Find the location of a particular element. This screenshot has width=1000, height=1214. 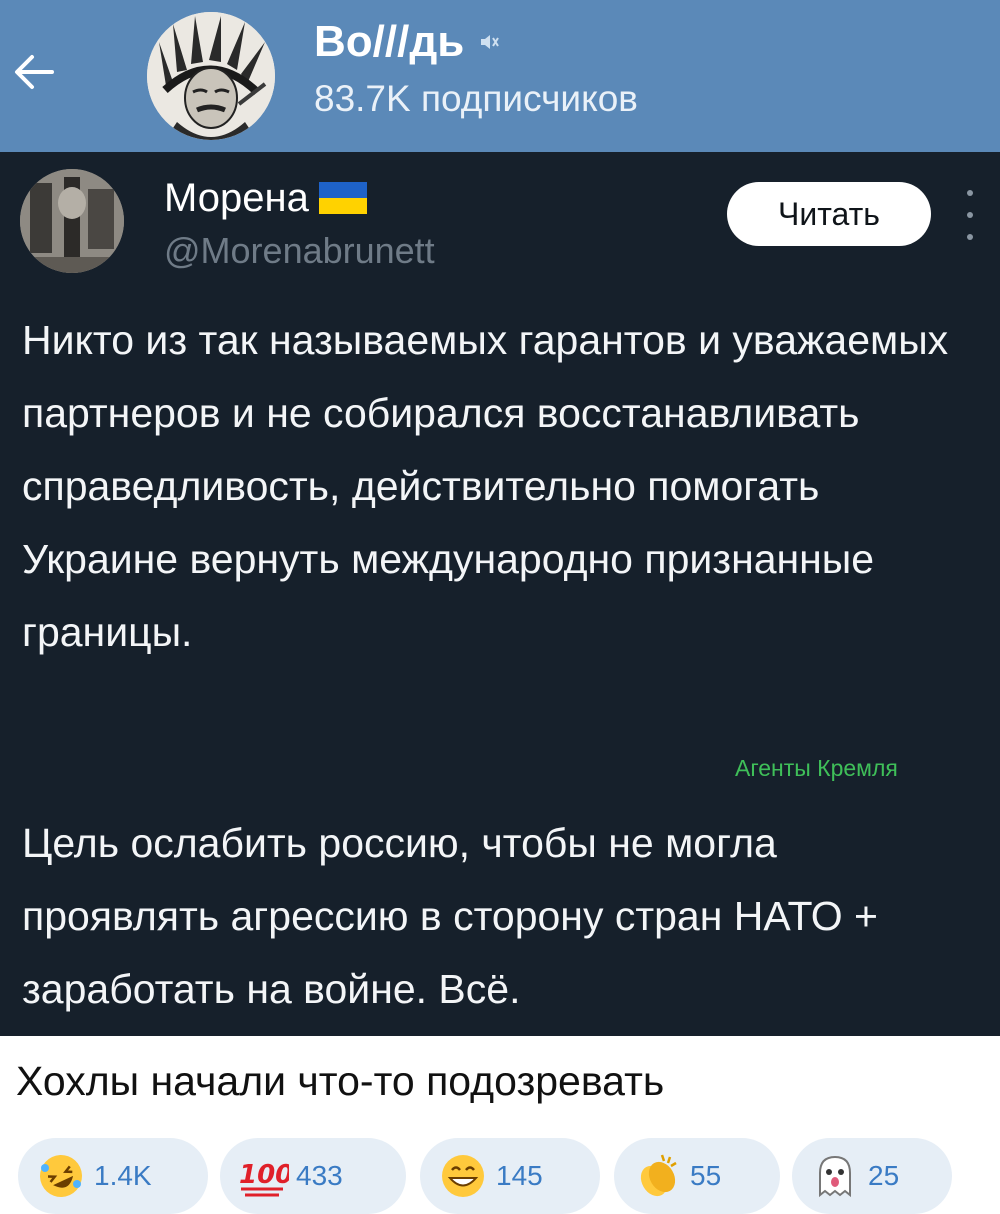

channel-avatar is located at coordinates (211, 76).